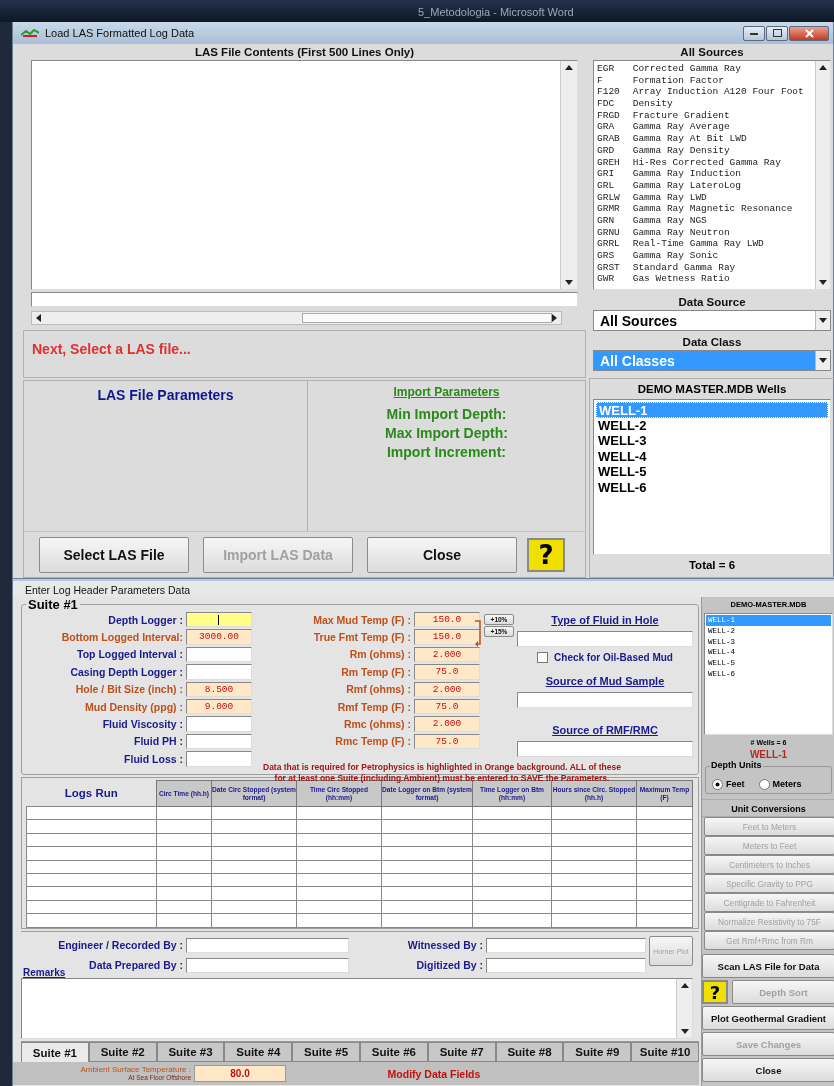 The image size is (834, 1086). I want to click on minimize-icon, so click(754, 33).